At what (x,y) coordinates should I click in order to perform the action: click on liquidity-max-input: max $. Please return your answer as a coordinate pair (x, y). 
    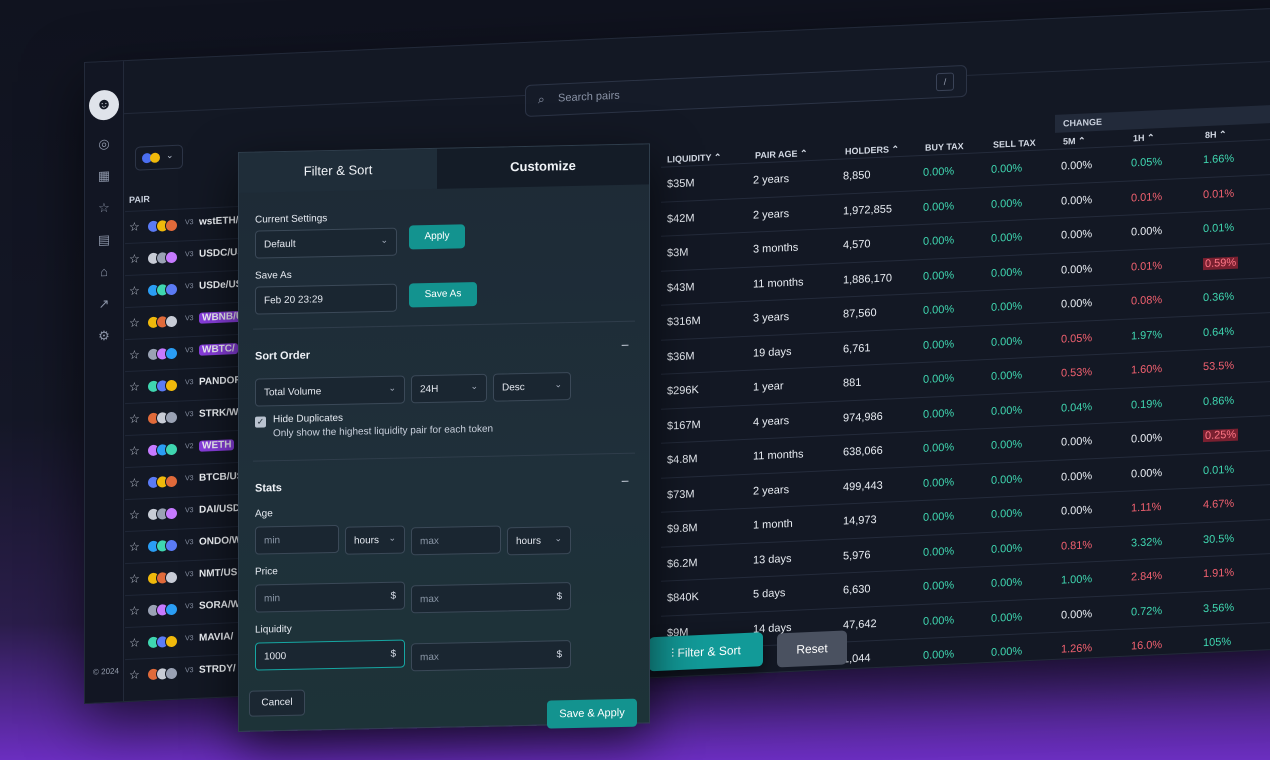
    Looking at the image, I should click on (491, 656).